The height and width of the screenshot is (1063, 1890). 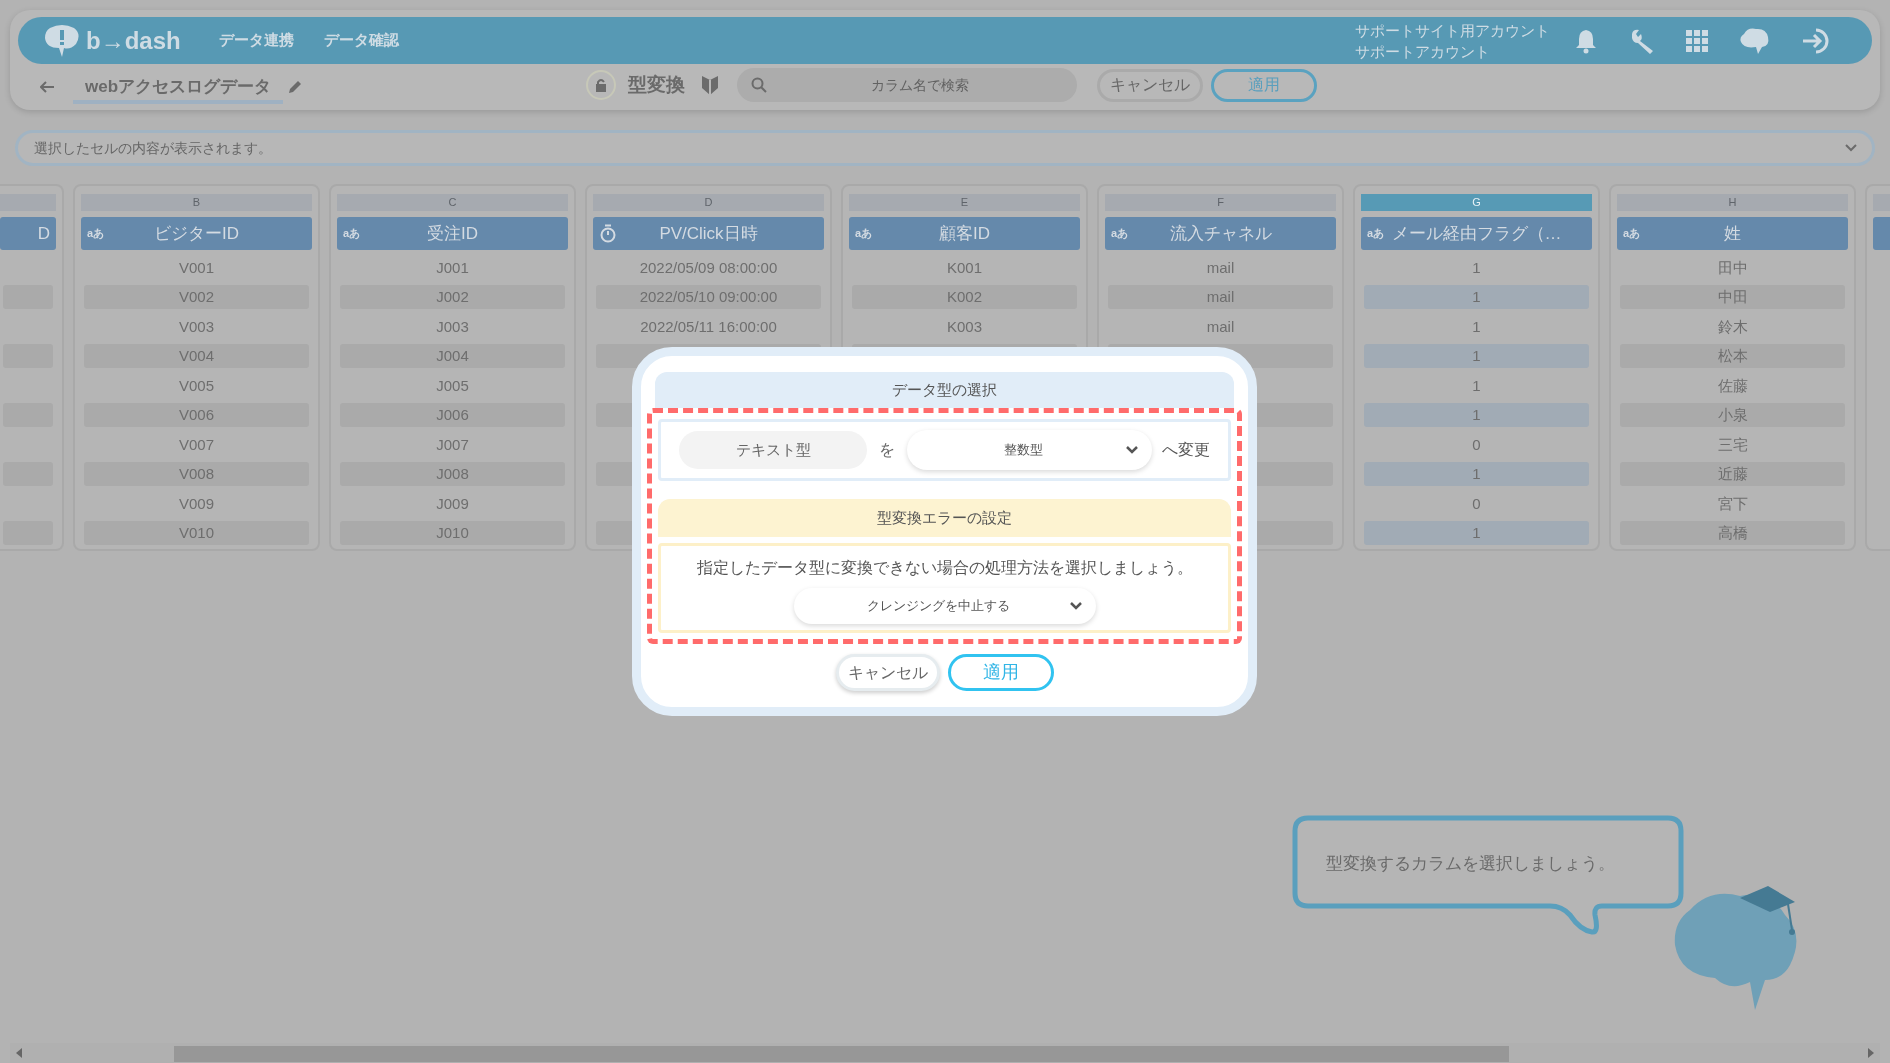 What do you see at coordinates (964, 326) in the screenshot?
I see `table-cell: K003` at bounding box center [964, 326].